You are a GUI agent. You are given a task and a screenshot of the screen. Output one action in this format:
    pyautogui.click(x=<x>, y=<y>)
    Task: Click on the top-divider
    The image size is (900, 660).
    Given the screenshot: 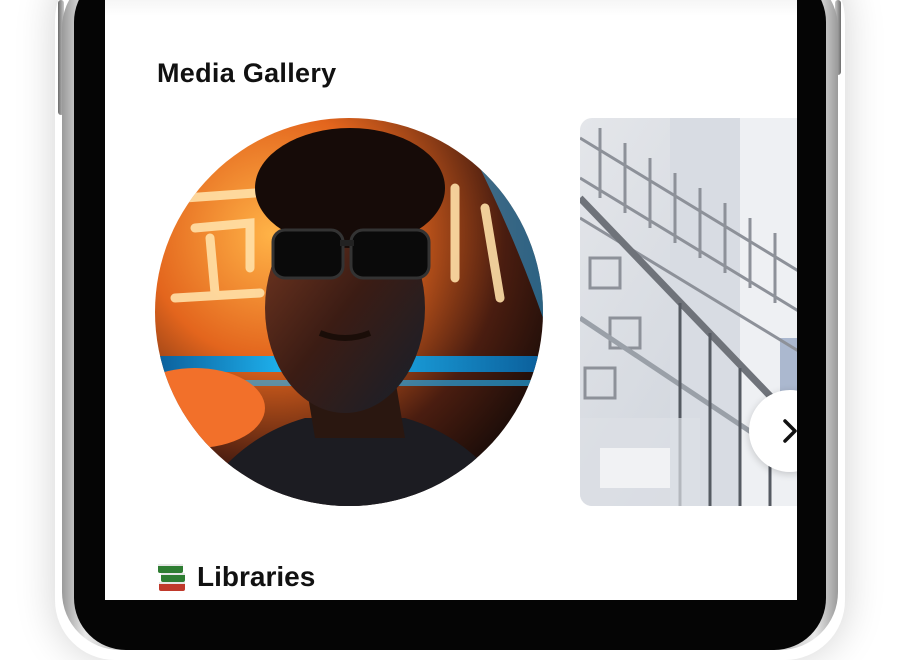 What is the action you would take?
    pyautogui.click(x=451, y=8)
    